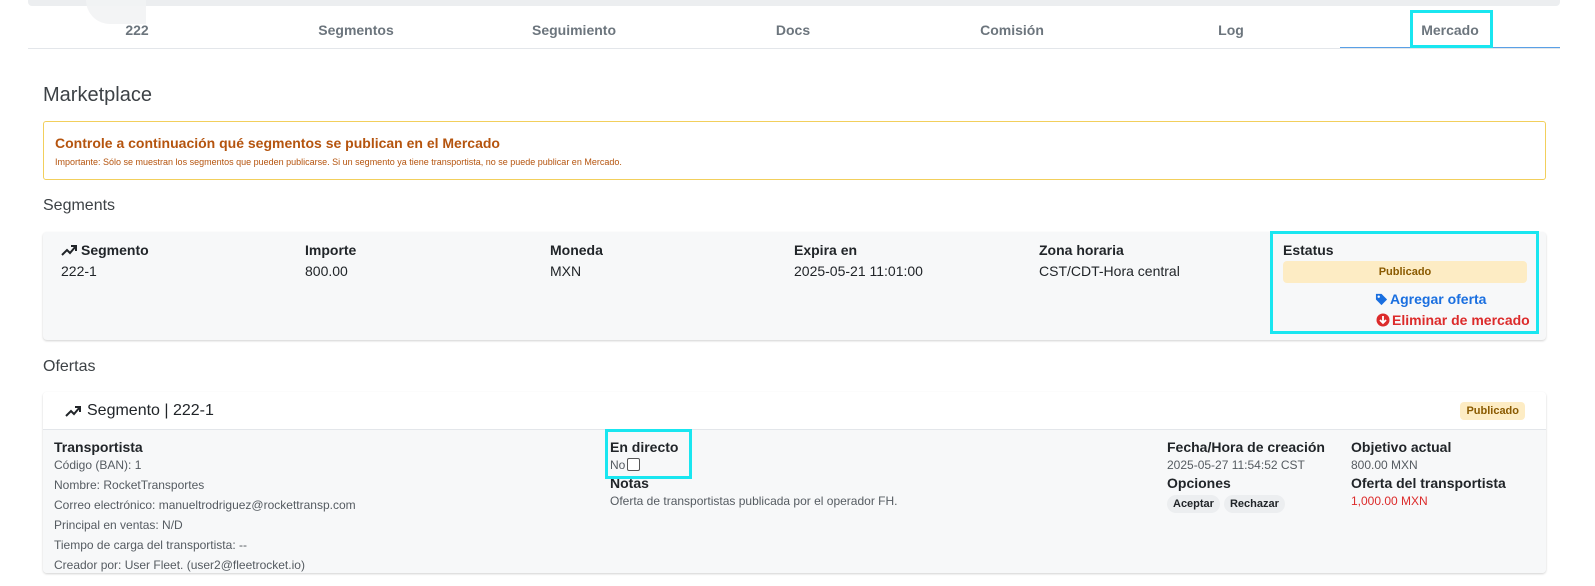 The width and height of the screenshot is (1595, 586). I want to click on reject-button: Rechazar, so click(1254, 504).